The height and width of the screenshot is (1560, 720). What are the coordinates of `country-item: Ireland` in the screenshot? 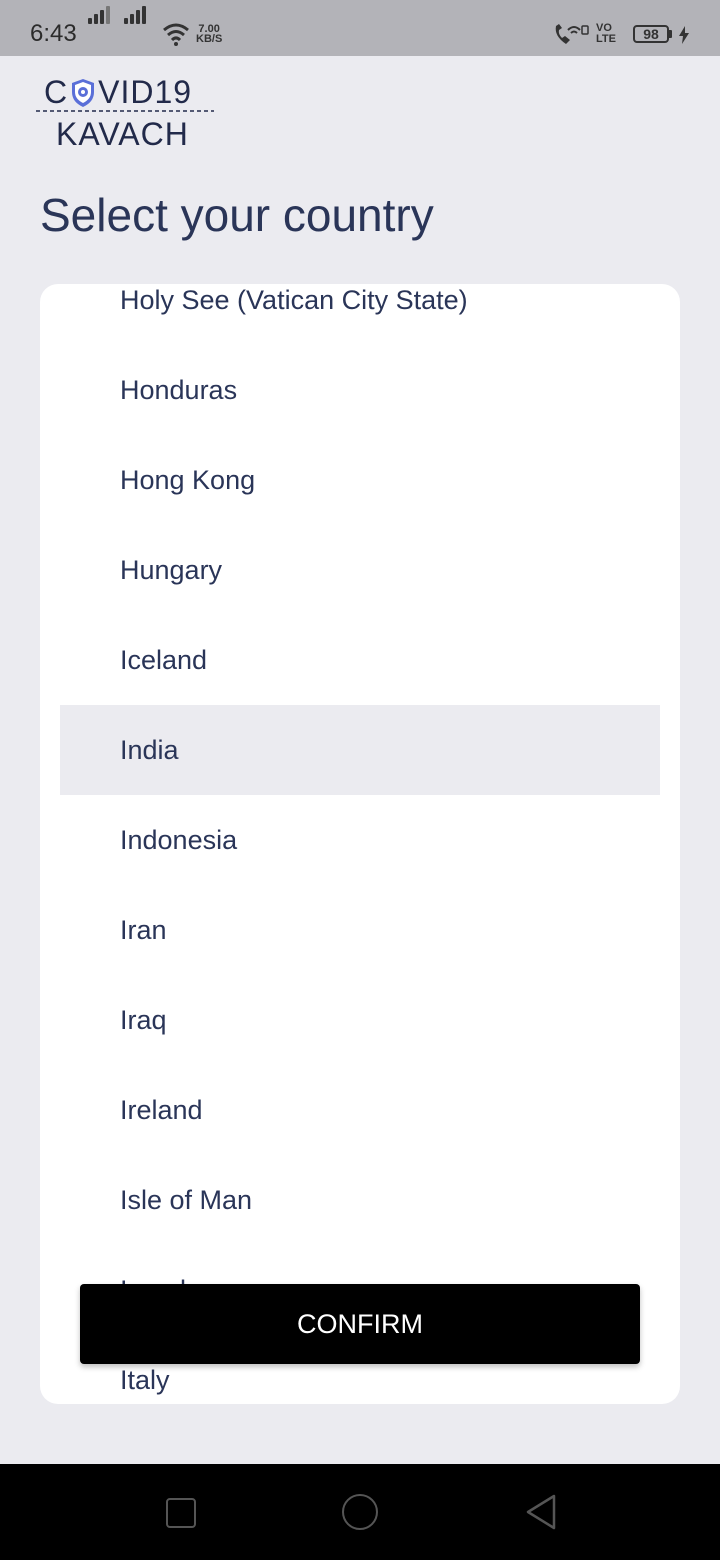 It's located at (360, 1110).